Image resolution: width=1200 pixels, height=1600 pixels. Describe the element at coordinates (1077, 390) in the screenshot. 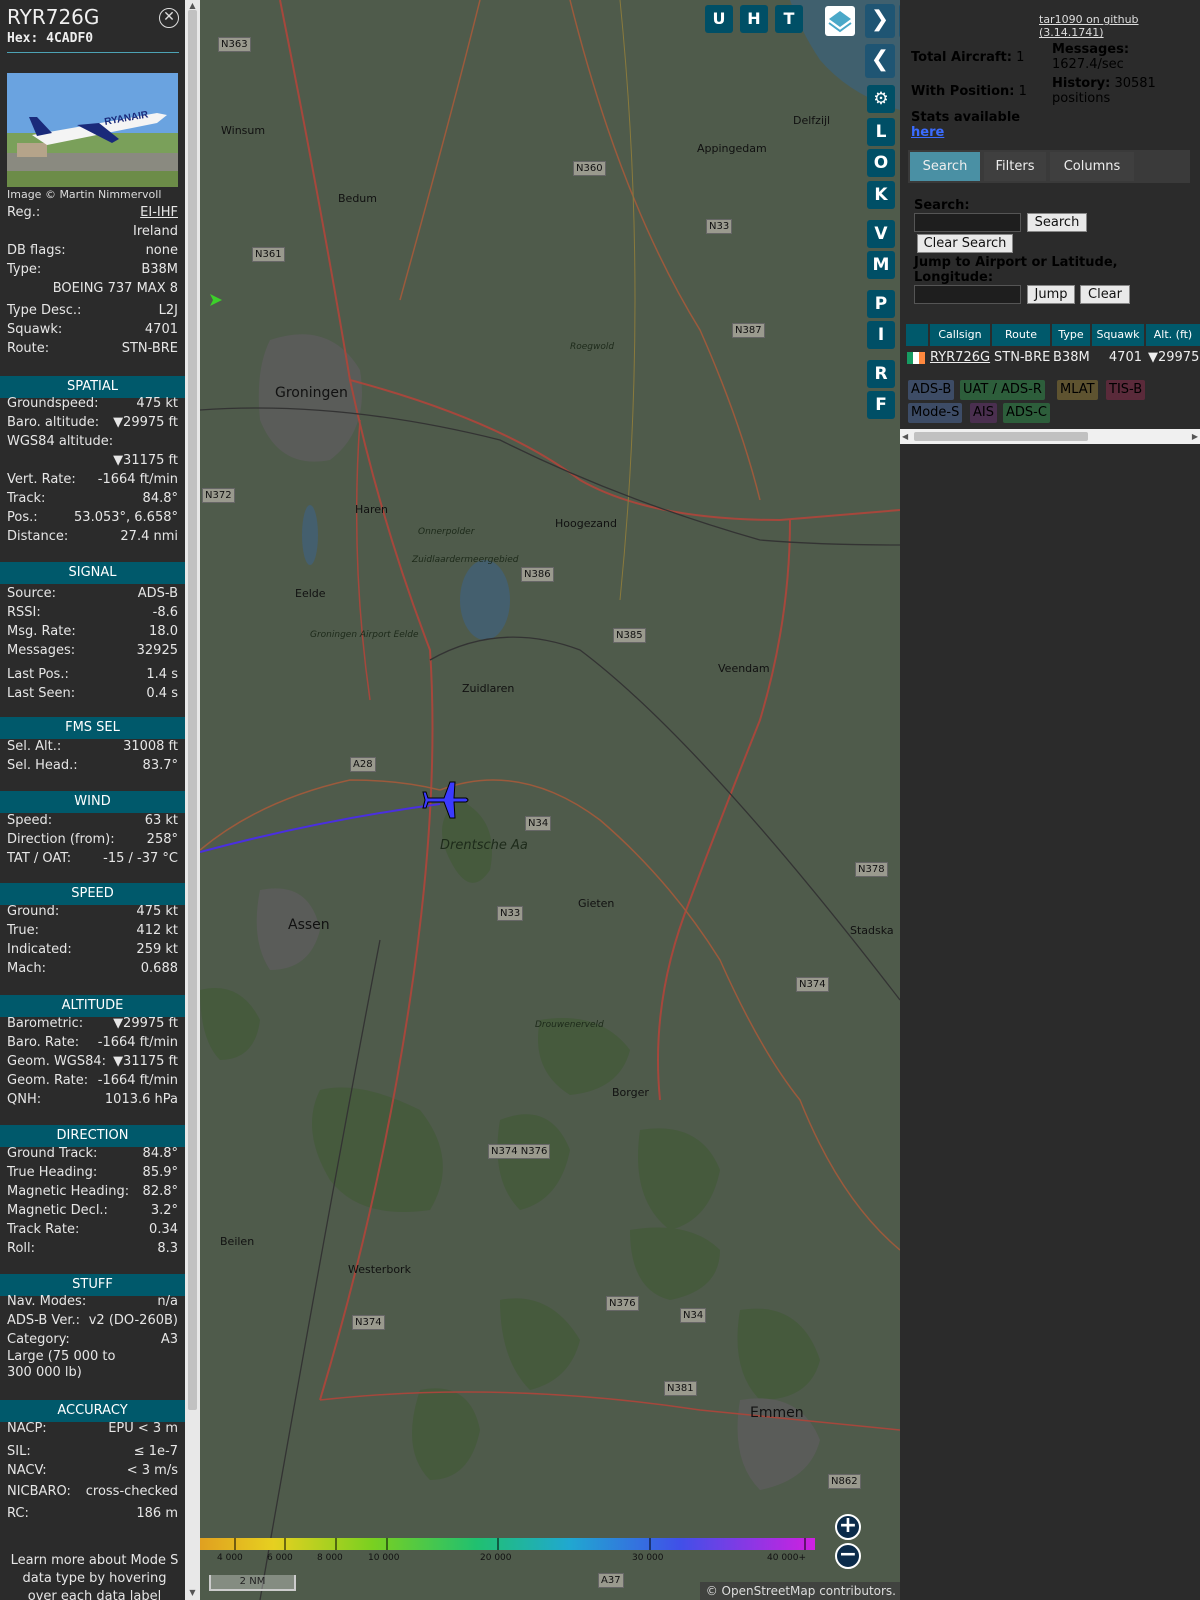

I see `source-badge: MLAT` at that location.